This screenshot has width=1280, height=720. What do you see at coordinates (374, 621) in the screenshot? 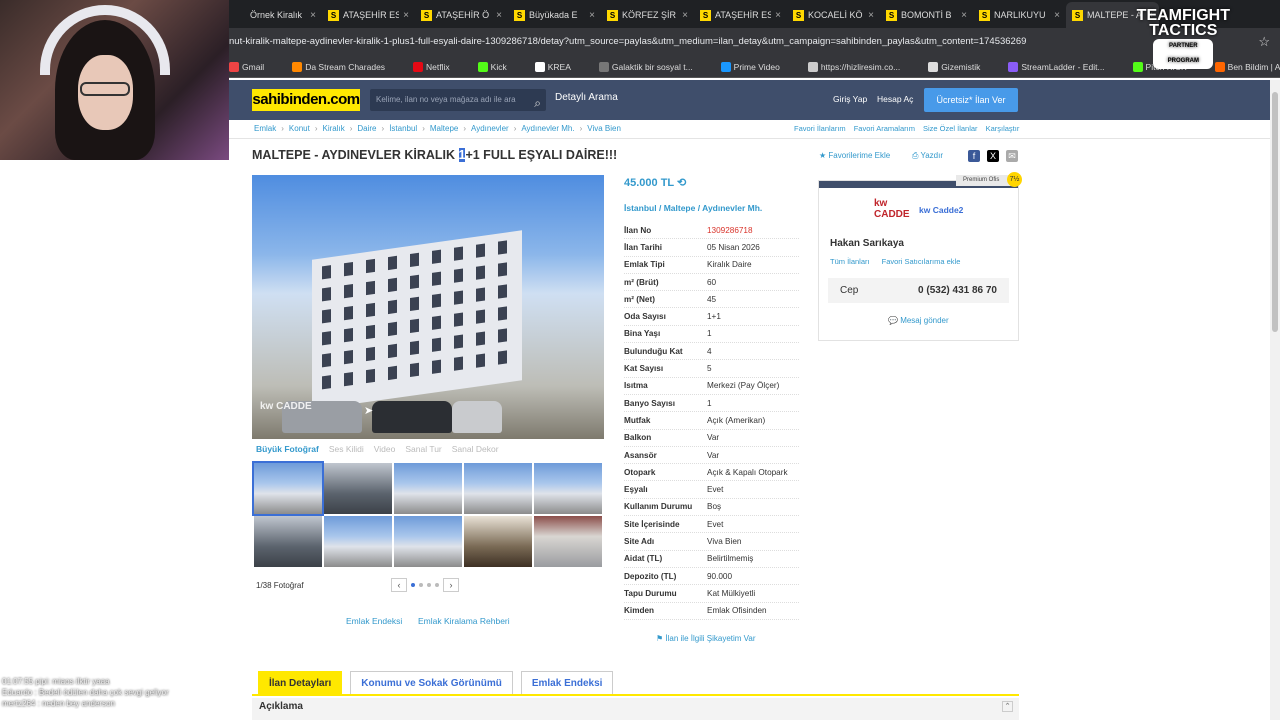
I see `emlak-endeksi-link: Emlak Endeksi` at bounding box center [374, 621].